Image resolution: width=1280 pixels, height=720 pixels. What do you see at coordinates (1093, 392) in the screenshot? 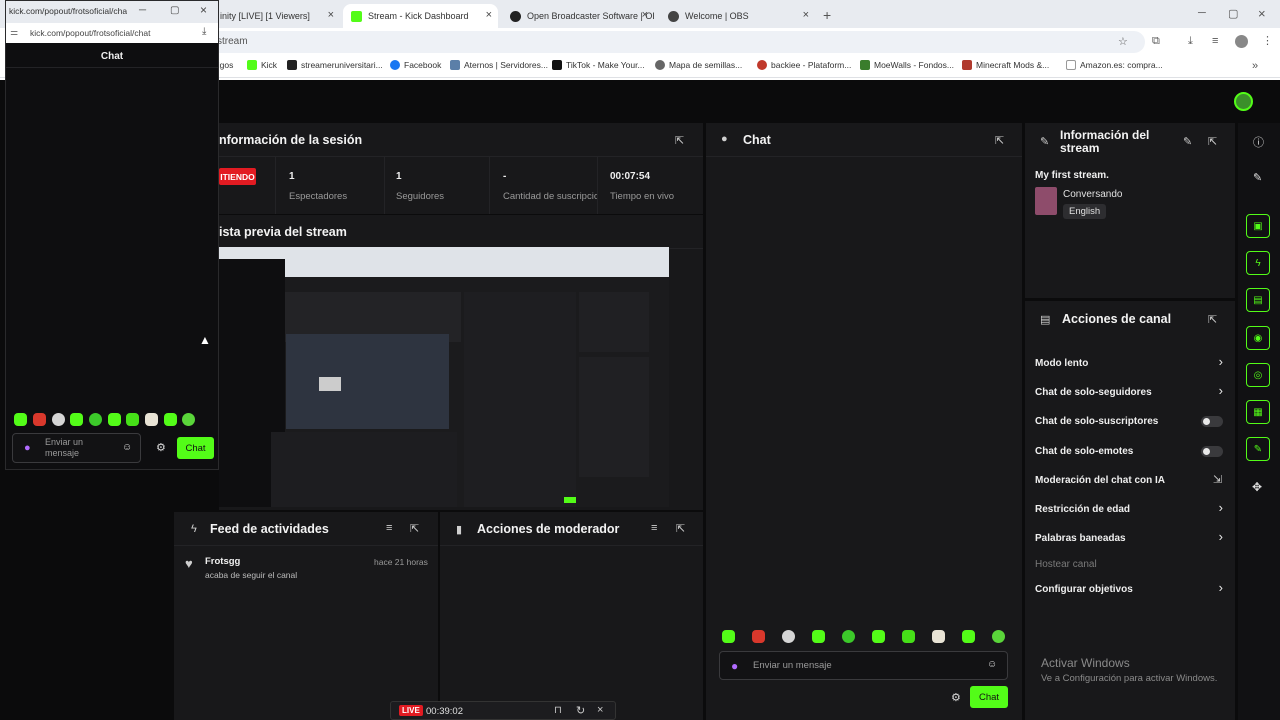
I see `followers-only-label: Chat de solo-seguidores` at bounding box center [1093, 392].